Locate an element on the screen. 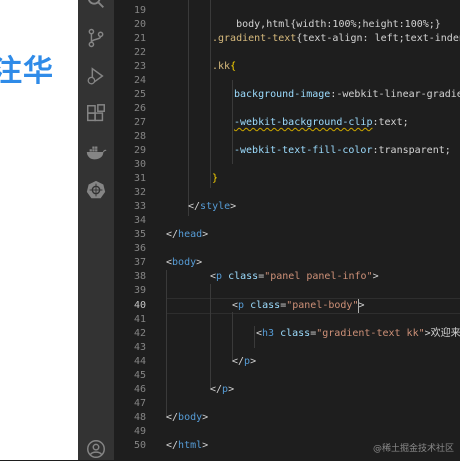 The height and width of the screenshot is (461, 460). css-selector: .kk is located at coordinates (221, 66).